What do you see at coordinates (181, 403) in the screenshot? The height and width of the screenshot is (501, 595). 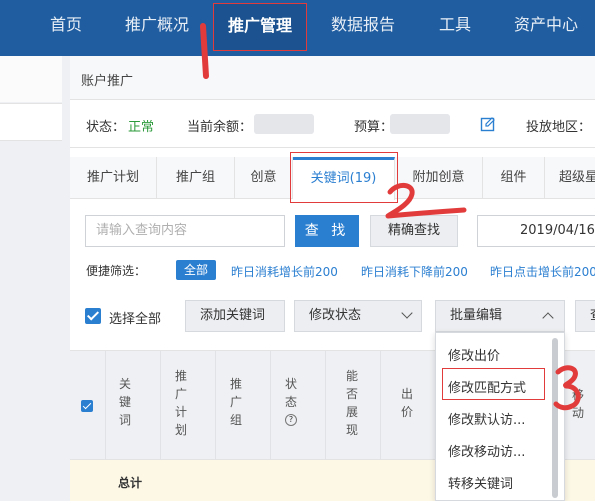 I see `column-header-campaign: 推广计划` at bounding box center [181, 403].